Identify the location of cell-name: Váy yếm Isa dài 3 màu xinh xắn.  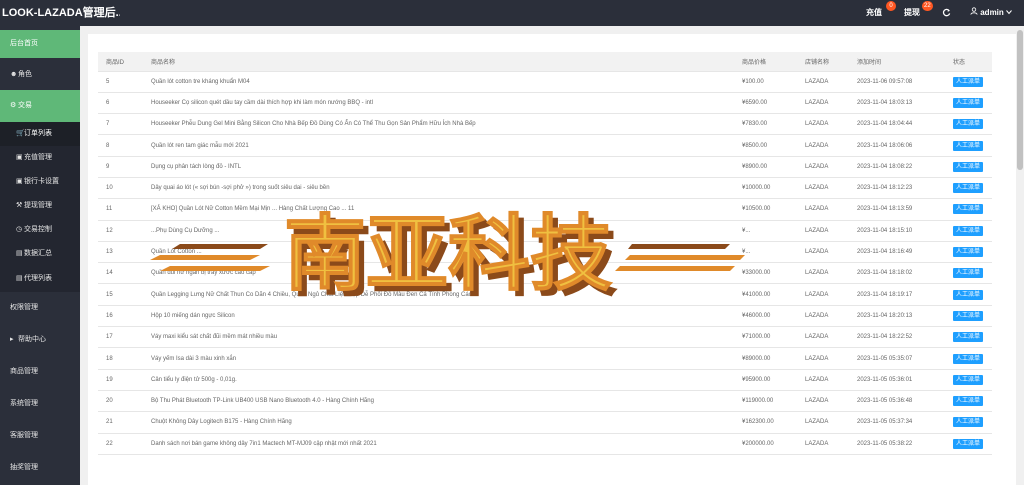
(438, 358).